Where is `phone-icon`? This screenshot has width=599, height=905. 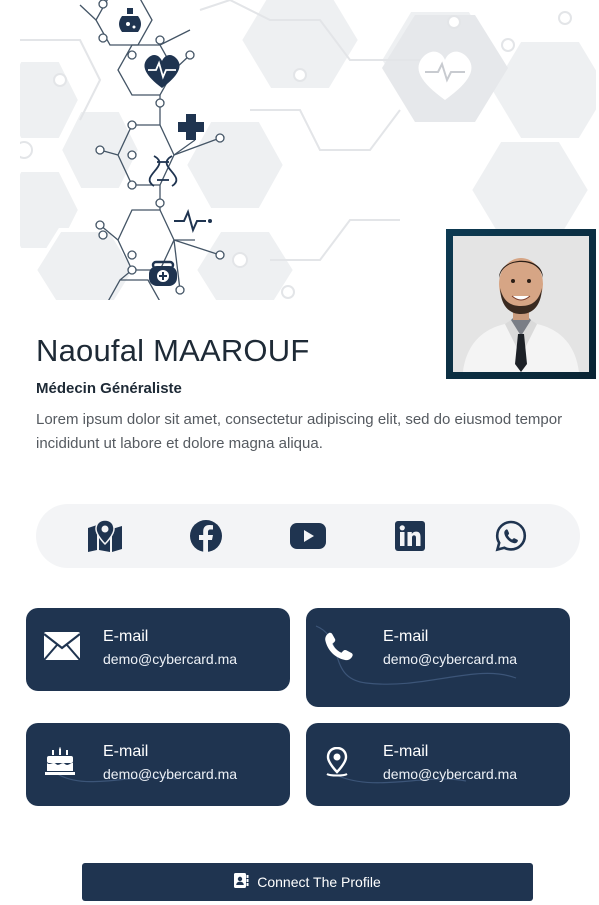 phone-icon is located at coordinates (343, 649).